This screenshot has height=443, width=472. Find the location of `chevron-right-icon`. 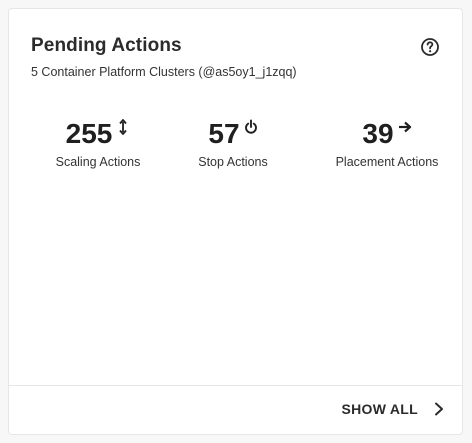

chevron-right-icon is located at coordinates (439, 409).